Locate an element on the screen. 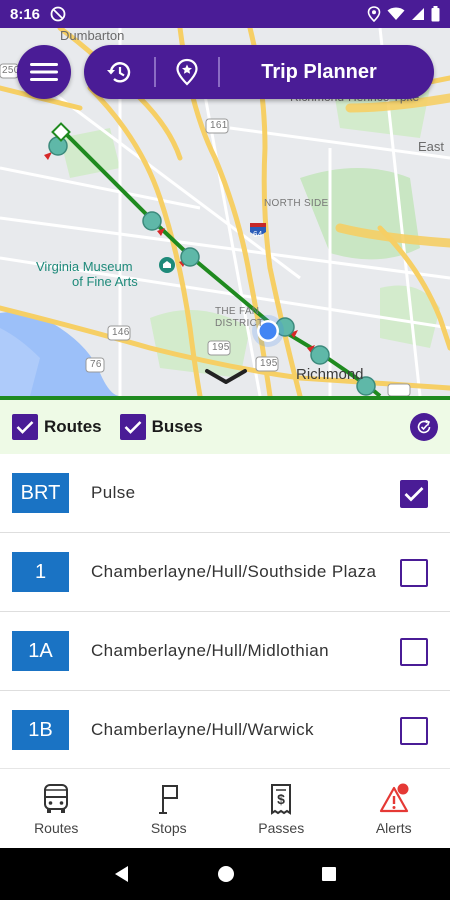 The image size is (450, 900). map-label-fan-line2: DISTRICT is located at coordinates (239, 323).